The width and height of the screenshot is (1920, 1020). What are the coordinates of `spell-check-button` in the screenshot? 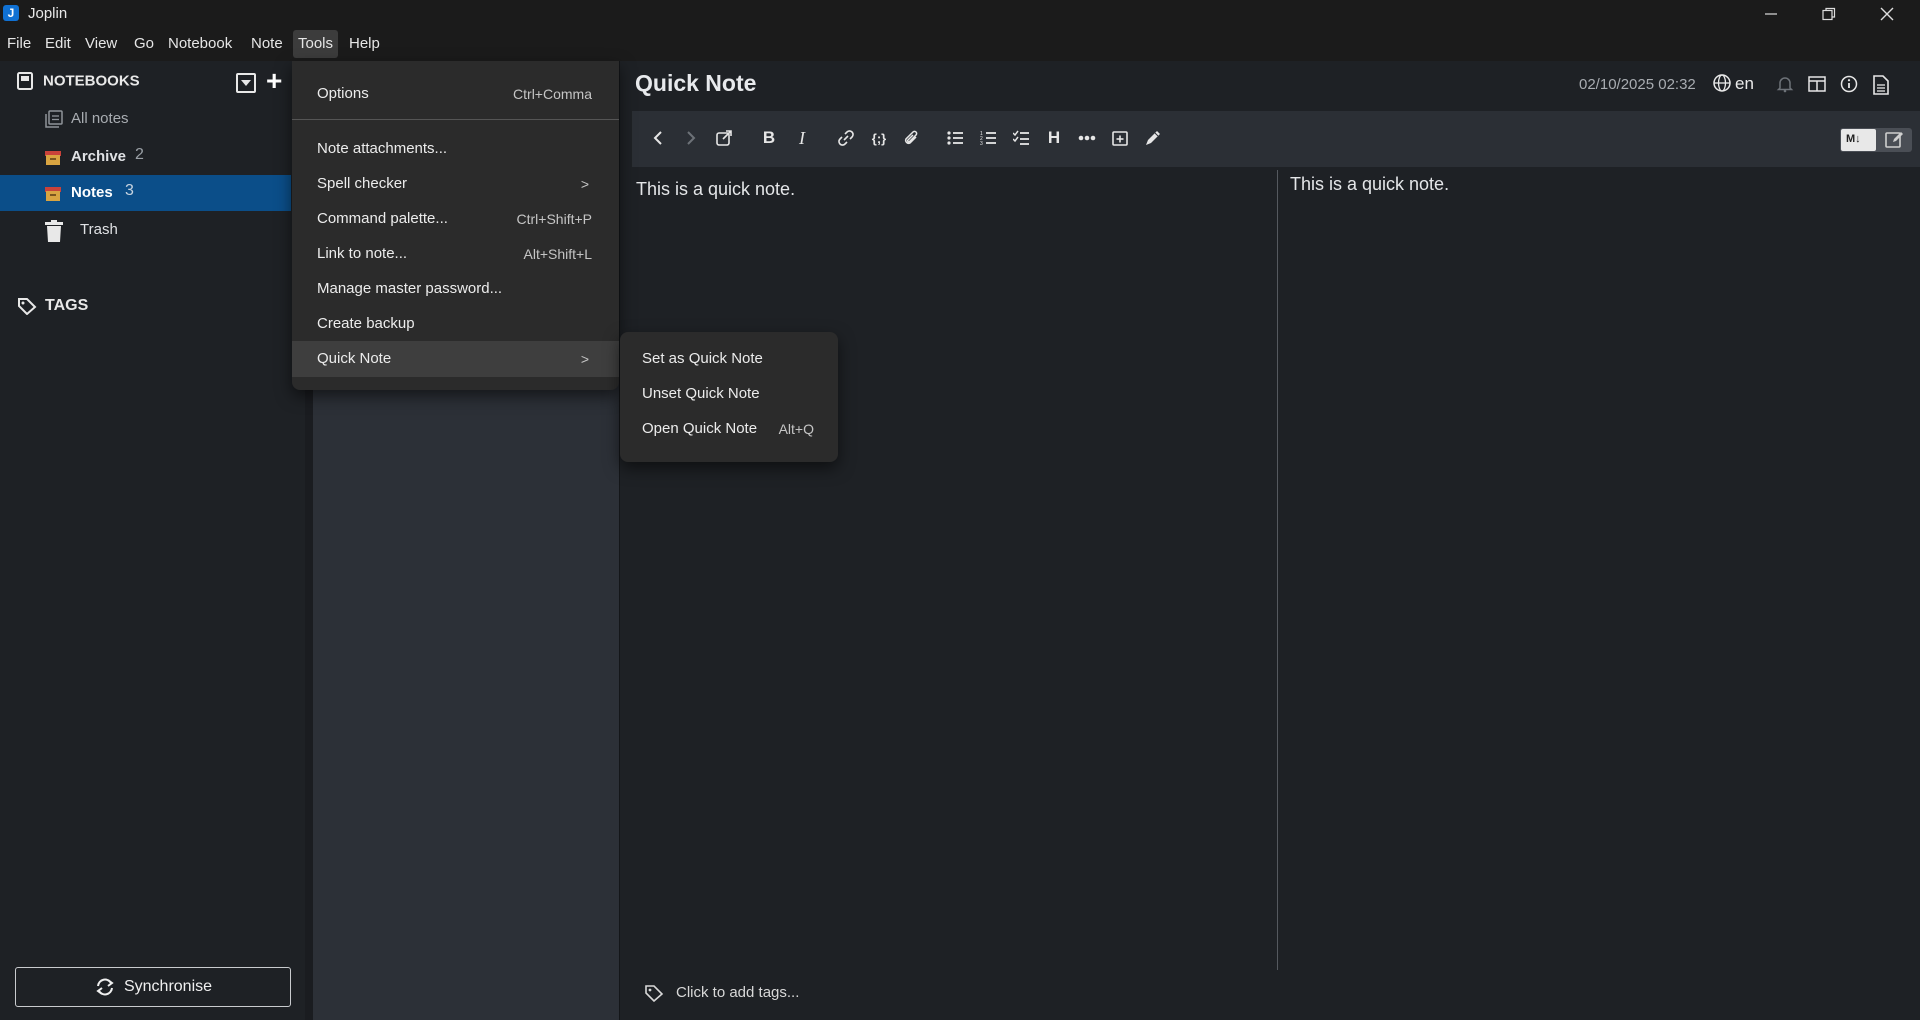 It's located at (1153, 138).